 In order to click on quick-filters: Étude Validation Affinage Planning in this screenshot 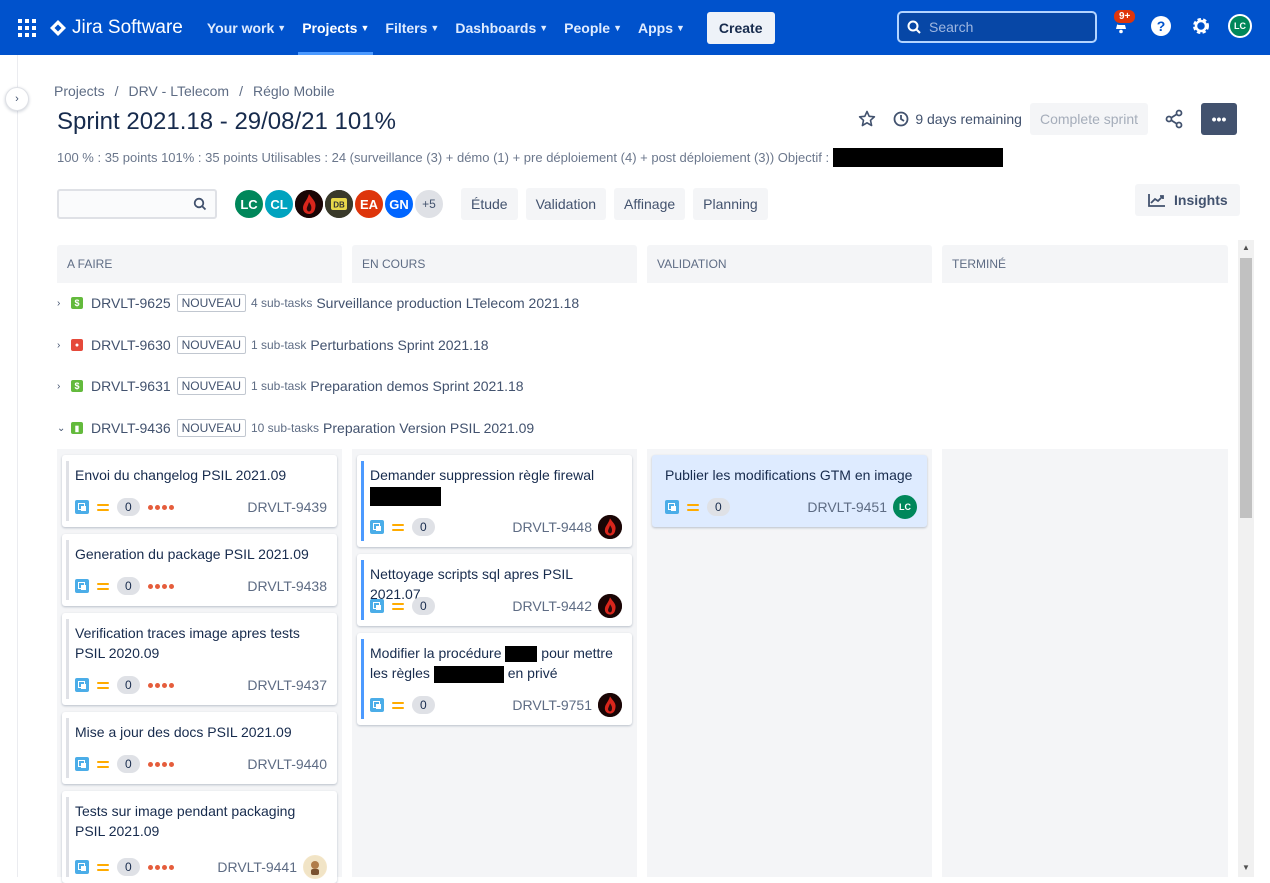, I will do `click(618, 204)`.